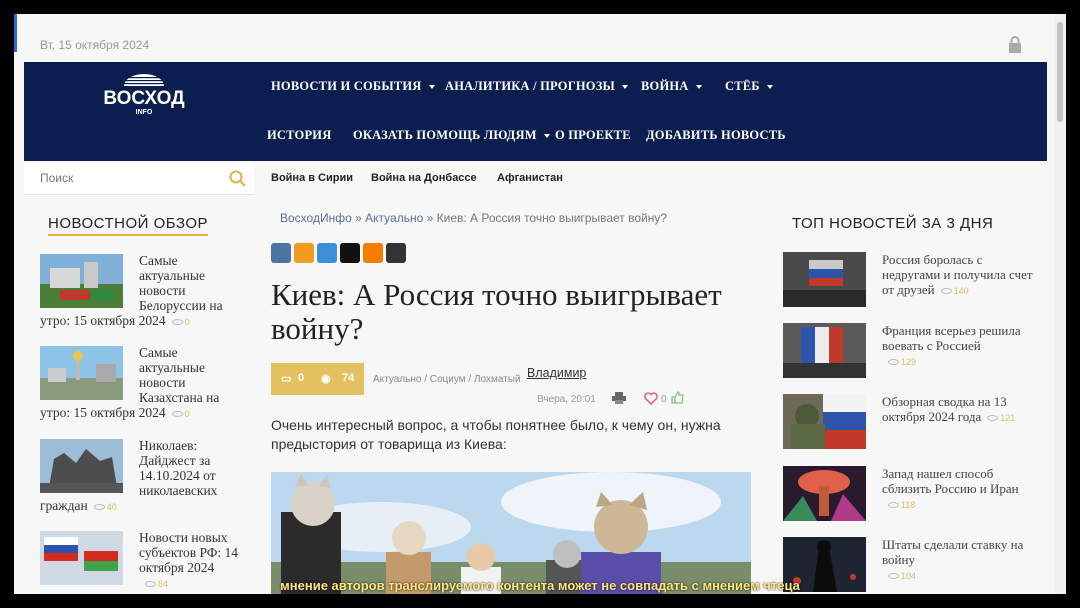 The height and width of the screenshot is (608, 1080). I want to click on menu-label: О ПРОЕКТЕ, so click(593, 135).